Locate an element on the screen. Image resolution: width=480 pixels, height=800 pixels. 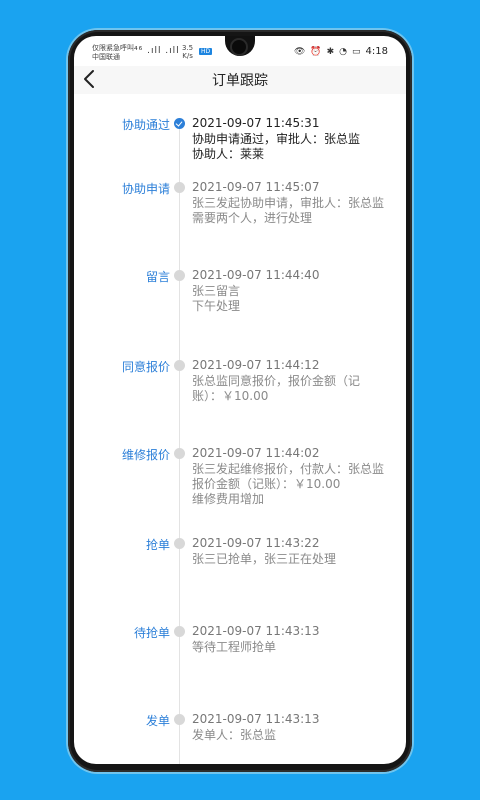
timeline-item-desc: 张三已抢单，张三正在处理 is located at coordinates (264, 559).